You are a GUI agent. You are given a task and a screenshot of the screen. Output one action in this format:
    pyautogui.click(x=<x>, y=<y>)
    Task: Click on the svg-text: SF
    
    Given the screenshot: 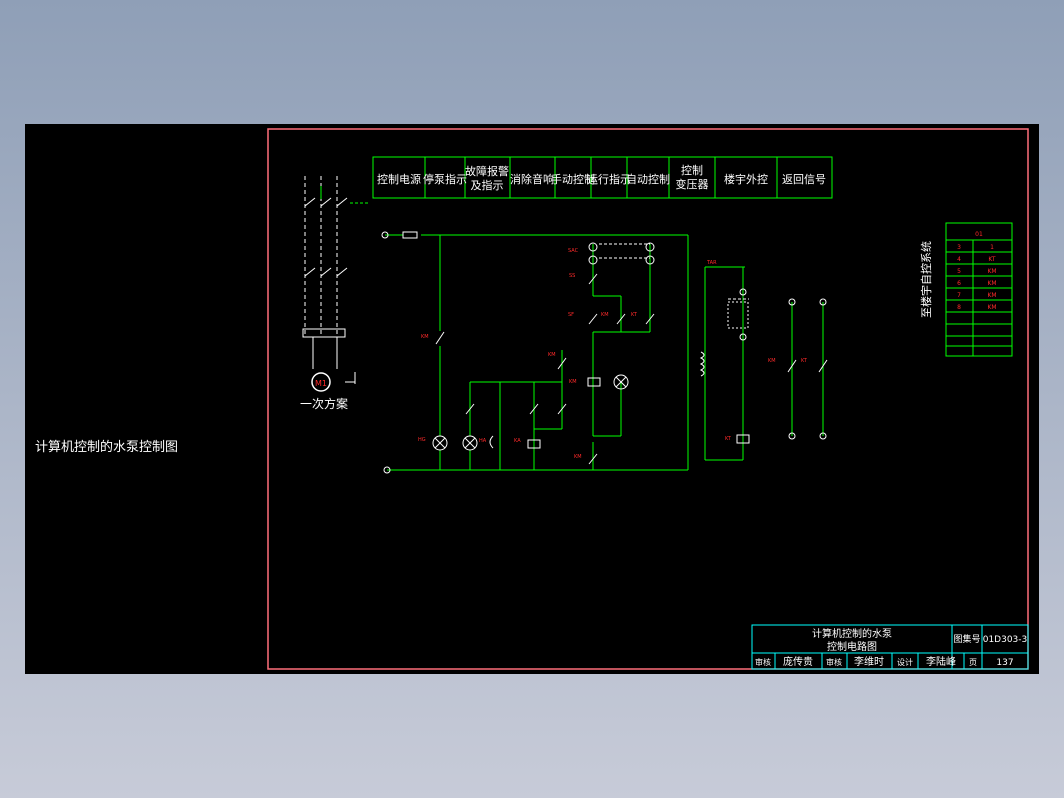 What is the action you would take?
    pyautogui.click(x=571, y=315)
    